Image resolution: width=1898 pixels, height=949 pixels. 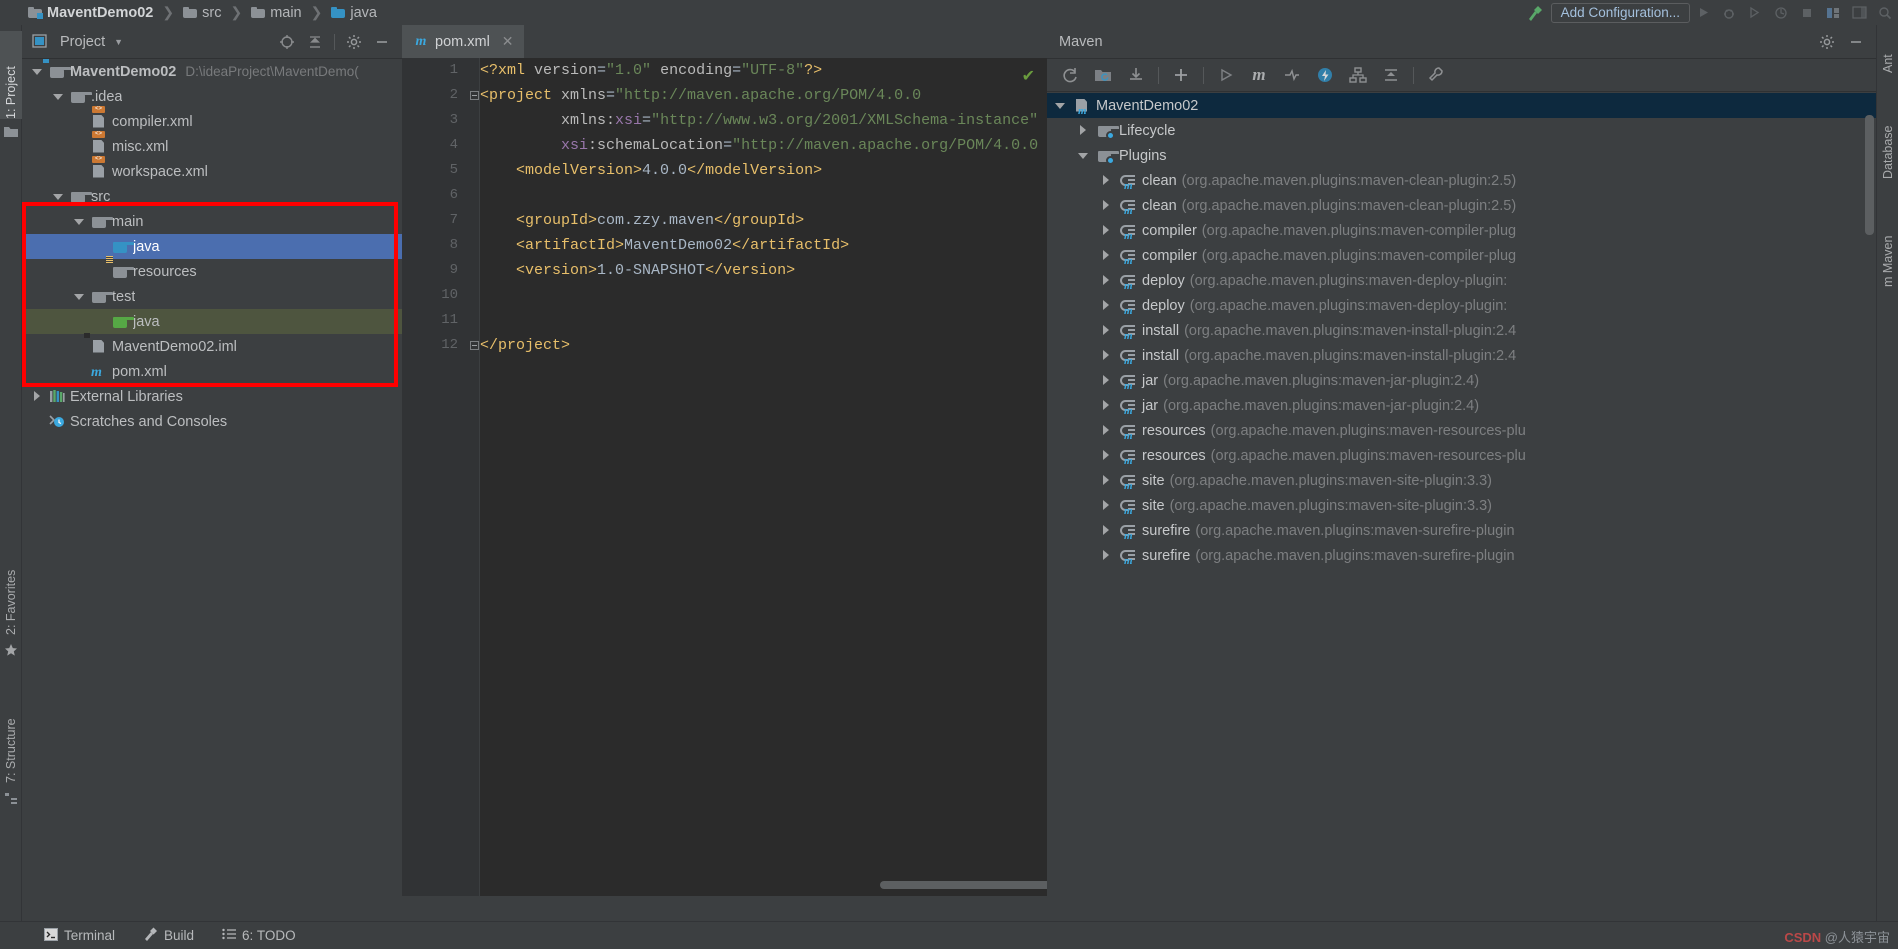 What do you see at coordinates (1226, 75) in the screenshot?
I see `run-maven-build-icon` at bounding box center [1226, 75].